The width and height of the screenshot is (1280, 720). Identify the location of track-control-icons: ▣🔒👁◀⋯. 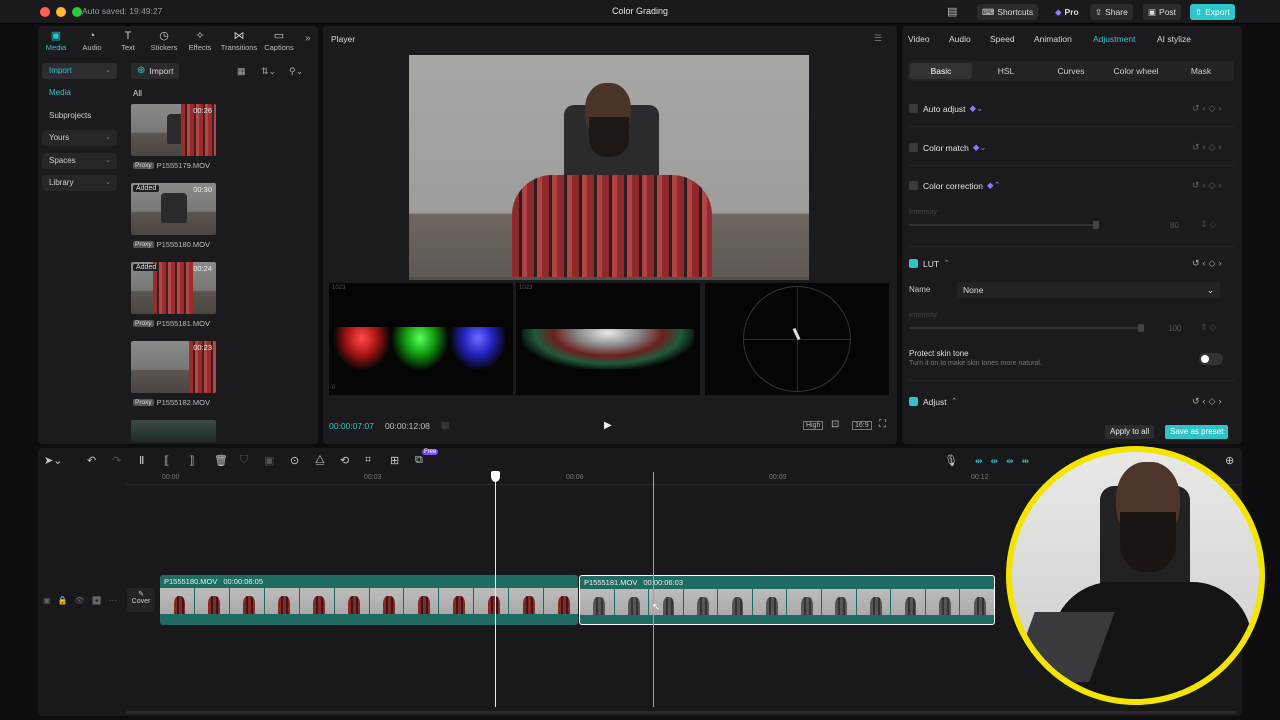
(83, 600).